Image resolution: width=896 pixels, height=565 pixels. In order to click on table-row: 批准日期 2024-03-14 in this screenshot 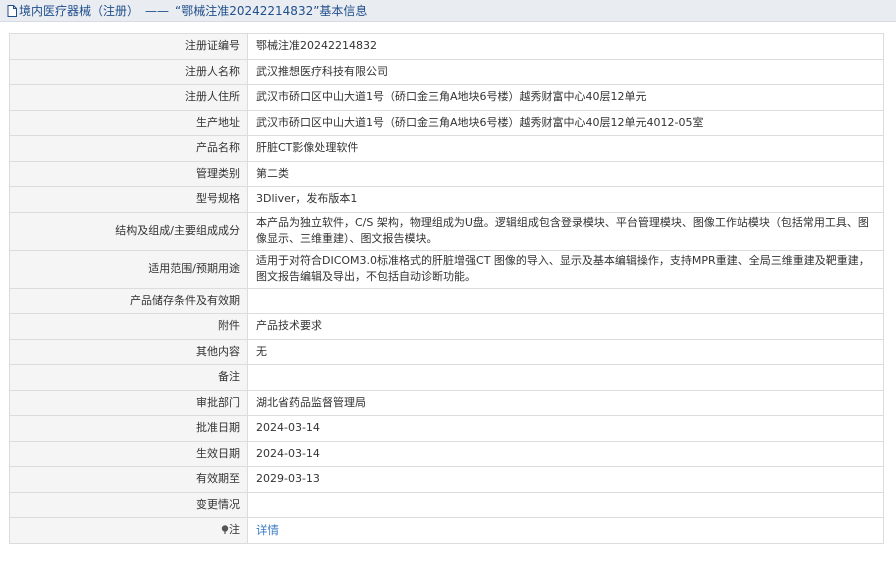, I will do `click(446, 428)`.